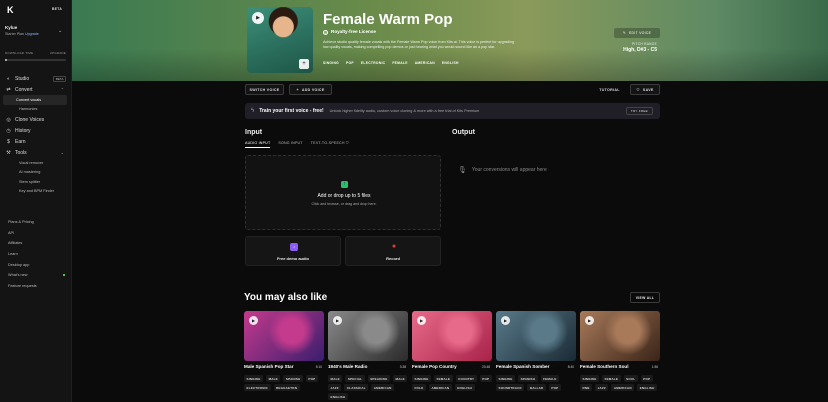 This screenshot has height=402, width=828. What do you see at coordinates (640, 33) in the screenshot?
I see `edit-voice-label: EDIT VOICE` at bounding box center [640, 33].